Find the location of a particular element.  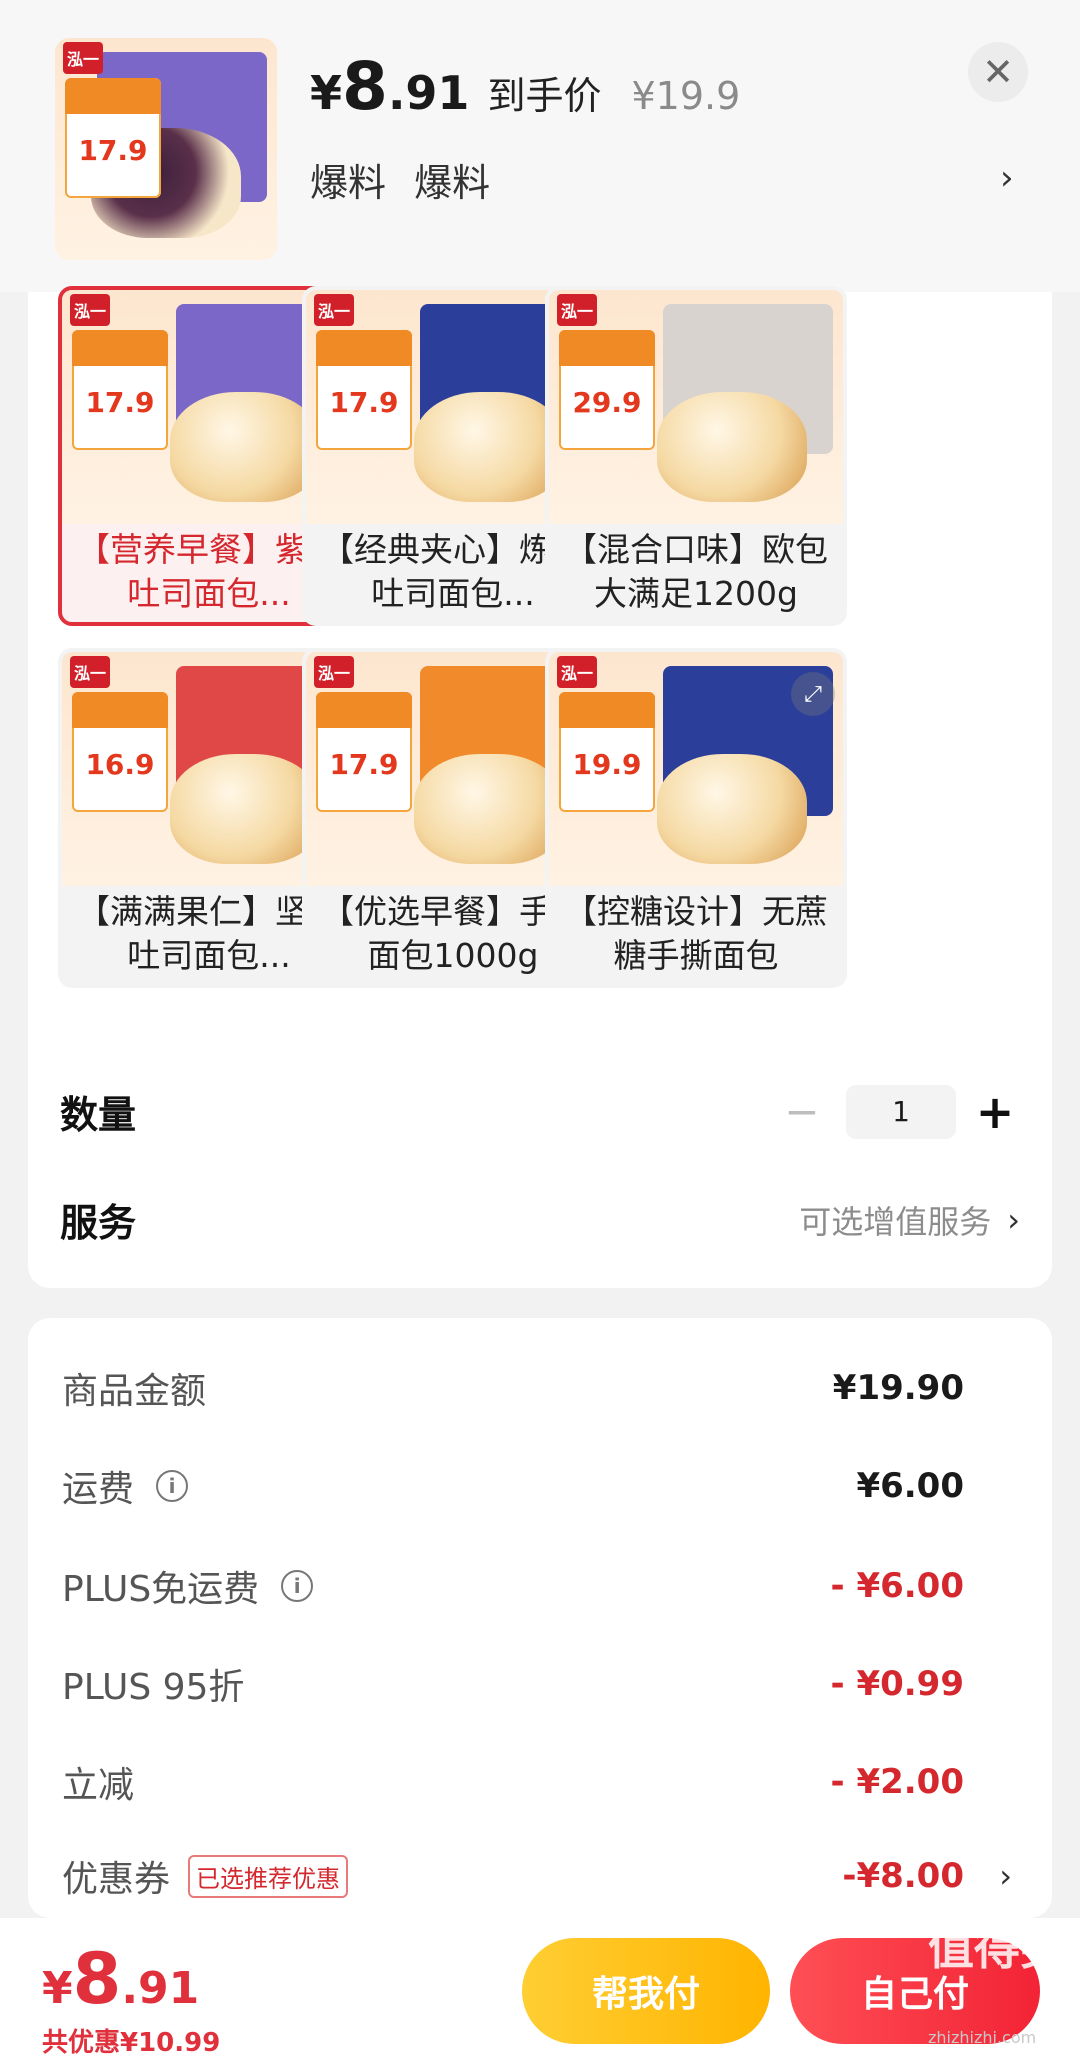

plus-discount-value: - ¥0.99 is located at coordinates (897, 1684).